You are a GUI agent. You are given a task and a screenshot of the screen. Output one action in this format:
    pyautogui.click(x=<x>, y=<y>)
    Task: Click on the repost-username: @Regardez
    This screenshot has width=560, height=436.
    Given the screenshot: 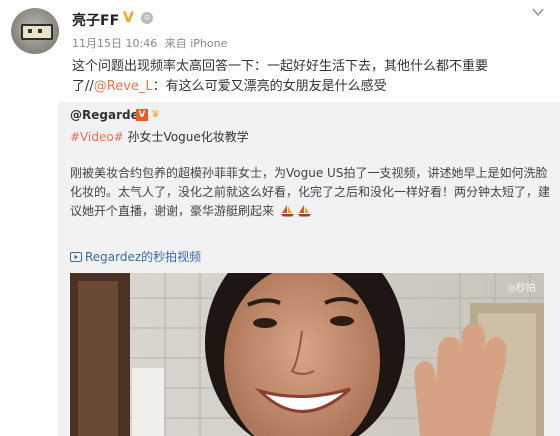 What is the action you would take?
    pyautogui.click(x=108, y=115)
    